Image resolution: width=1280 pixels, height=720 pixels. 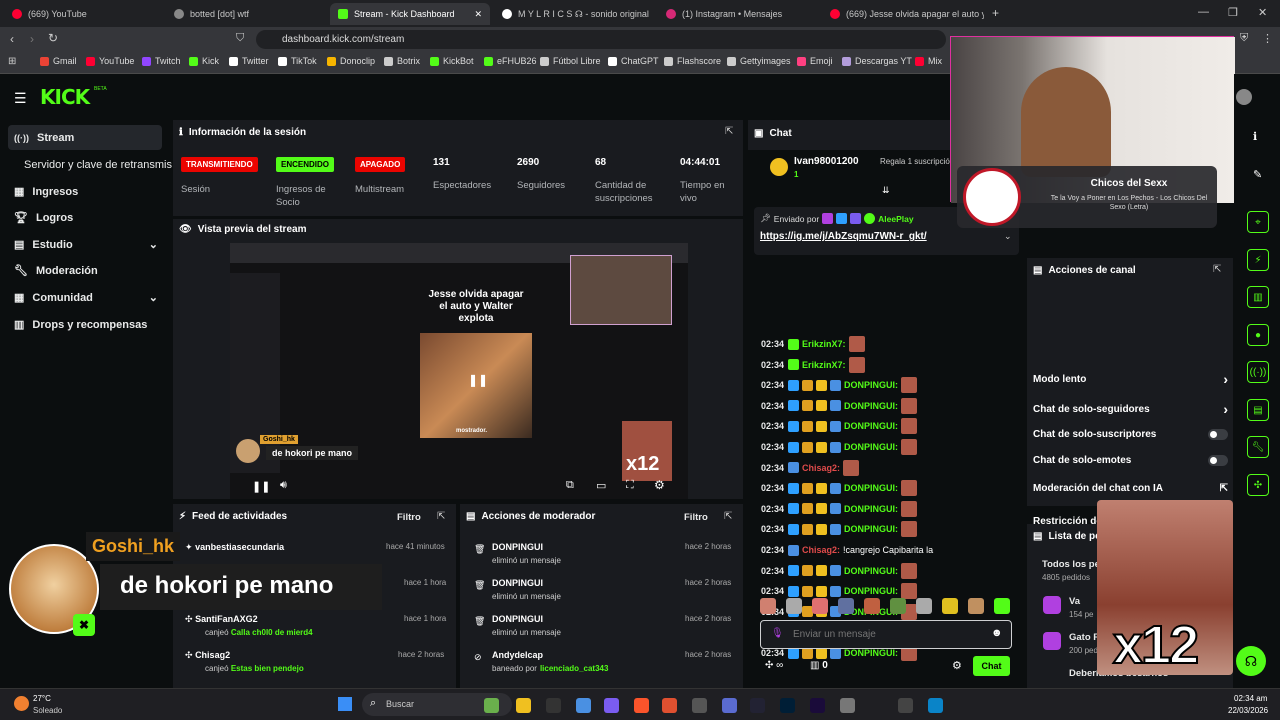 I want to click on rail-button-6: ▤, so click(x=1258, y=410).